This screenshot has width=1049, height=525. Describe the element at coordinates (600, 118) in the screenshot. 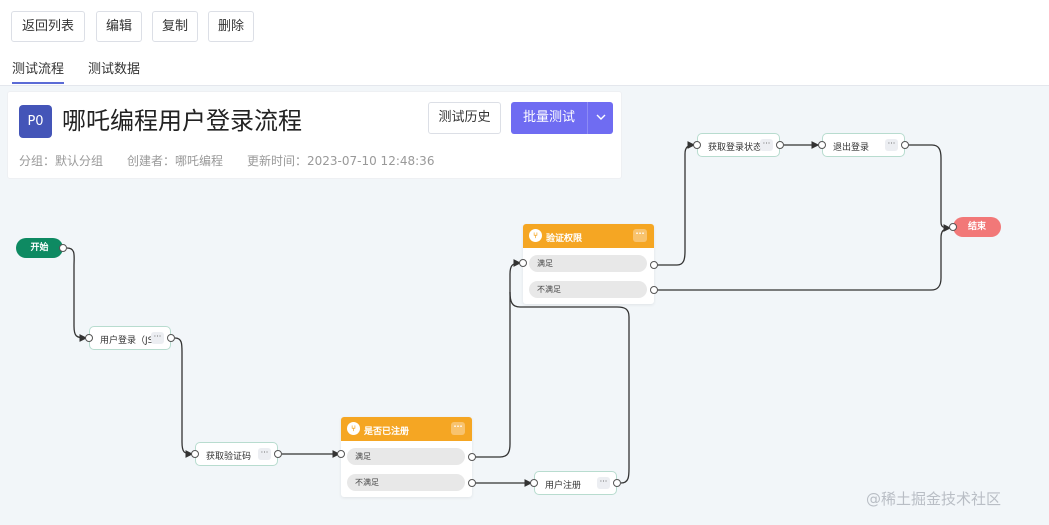

I see `chevron-down-icon` at that location.